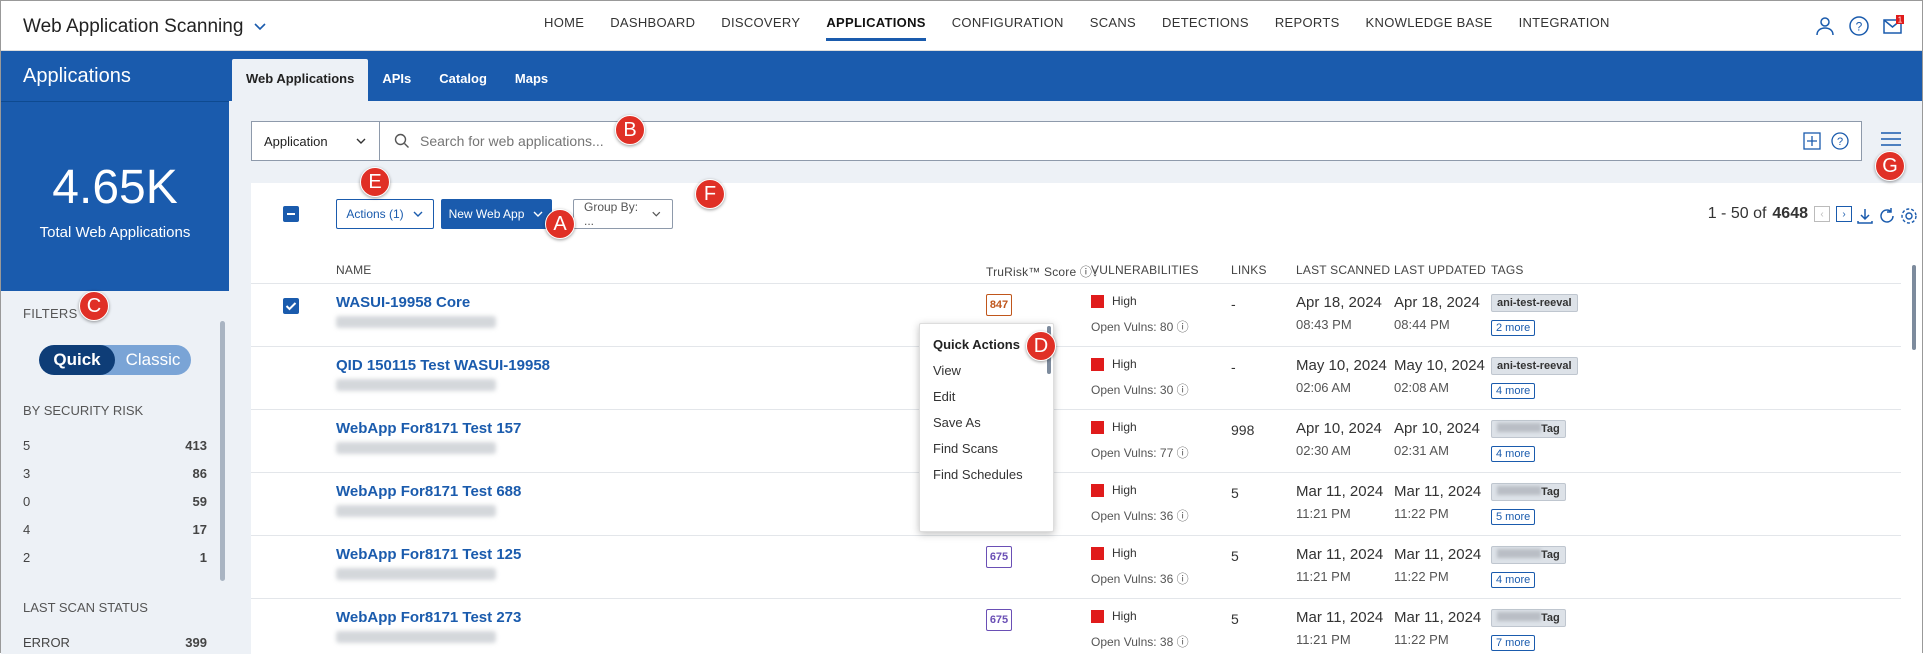 Image resolution: width=1923 pixels, height=661 pixels. Describe the element at coordinates (133, 26) in the screenshot. I see `app-title-label: Web Application Scanning` at that location.